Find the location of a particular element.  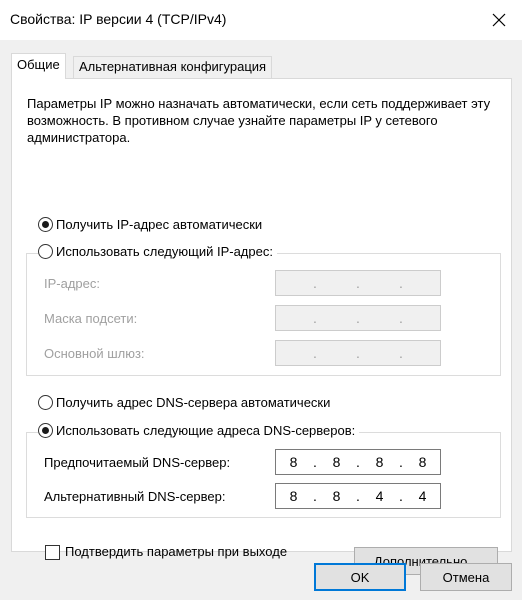

tab-alternate-config: Альтернативная конфигурация is located at coordinates (173, 67).